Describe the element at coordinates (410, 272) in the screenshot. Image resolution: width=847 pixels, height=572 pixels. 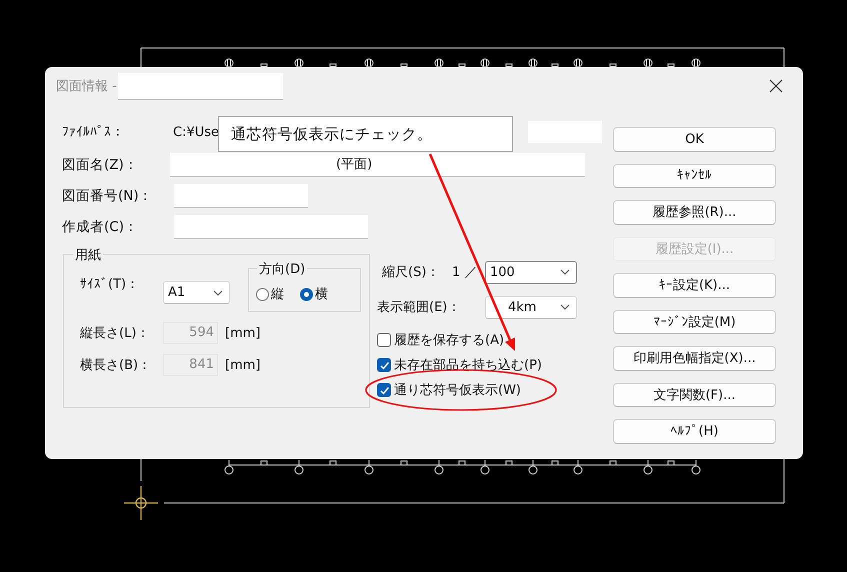
I see `scale-label: 縮尺(S)：` at that location.